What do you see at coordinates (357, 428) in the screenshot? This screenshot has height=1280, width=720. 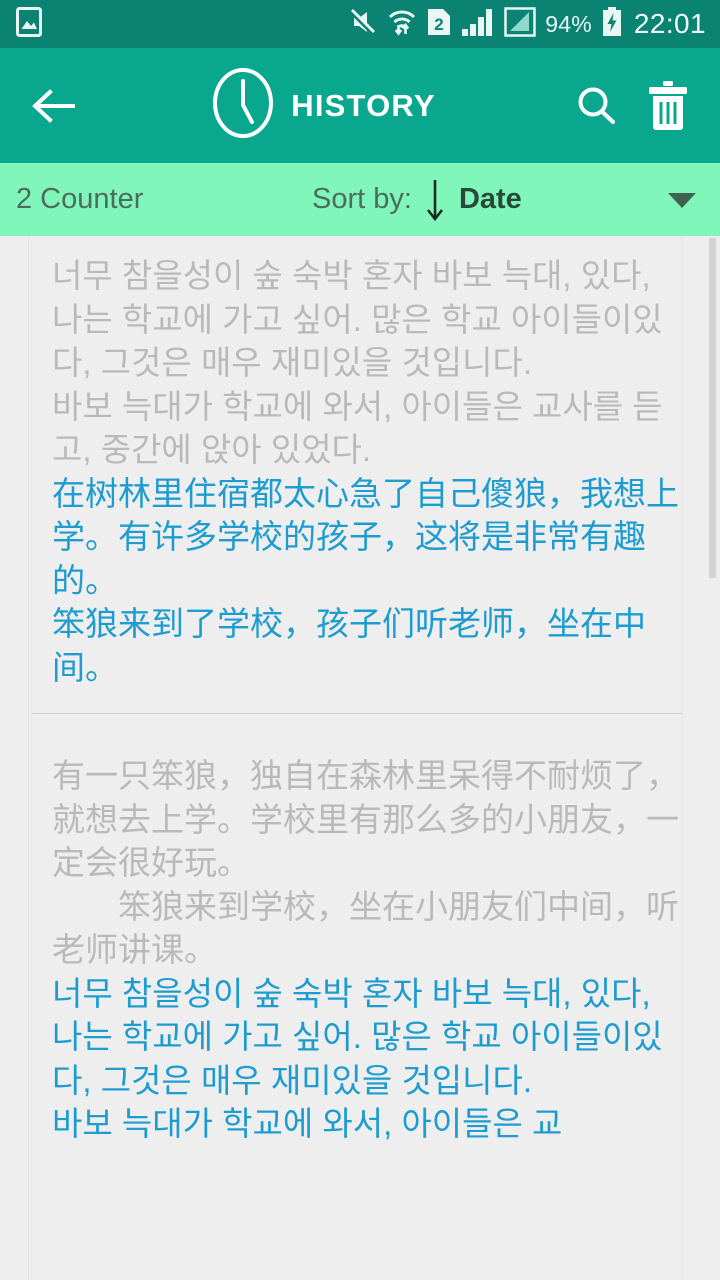 I see `history-source-text: 바보 늑대가 학교에 와서, 아이들은 교사를 듣고, 중간에 앉아 있었다.` at bounding box center [357, 428].